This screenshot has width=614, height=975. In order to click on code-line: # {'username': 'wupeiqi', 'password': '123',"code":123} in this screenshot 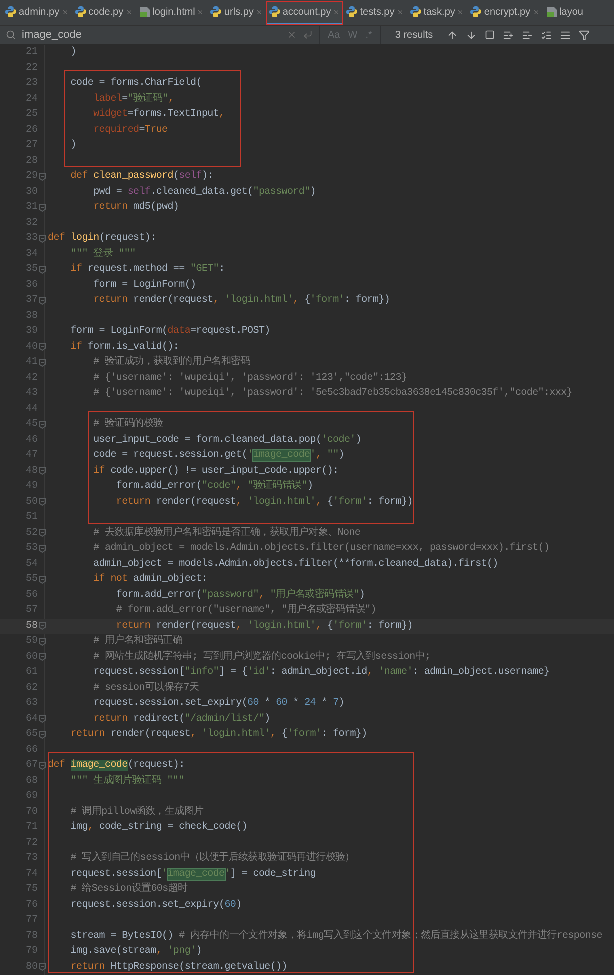, I will do `click(250, 379)`.